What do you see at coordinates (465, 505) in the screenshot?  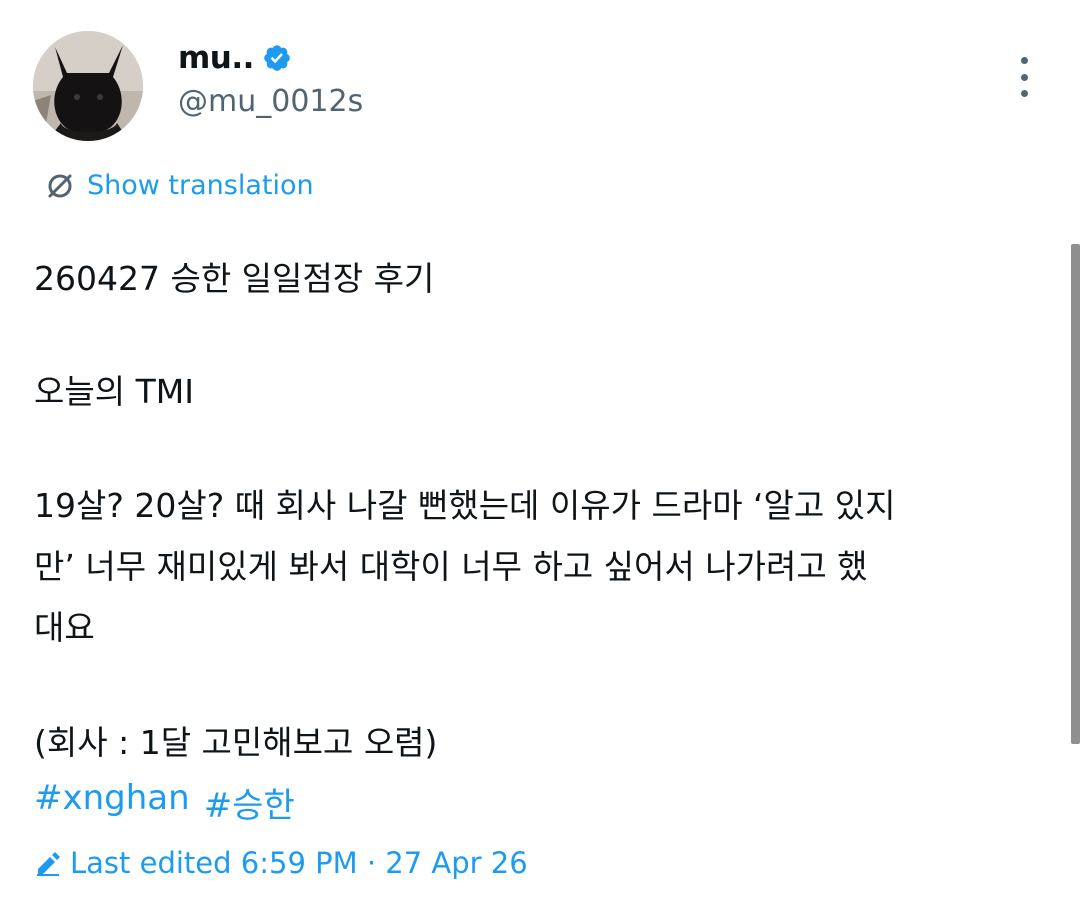 I see `tweet-text-line: 19살? 20살? 때 회사 나갈 뻔했는데 이유가 드라마 ‘알고 있지` at bounding box center [465, 505].